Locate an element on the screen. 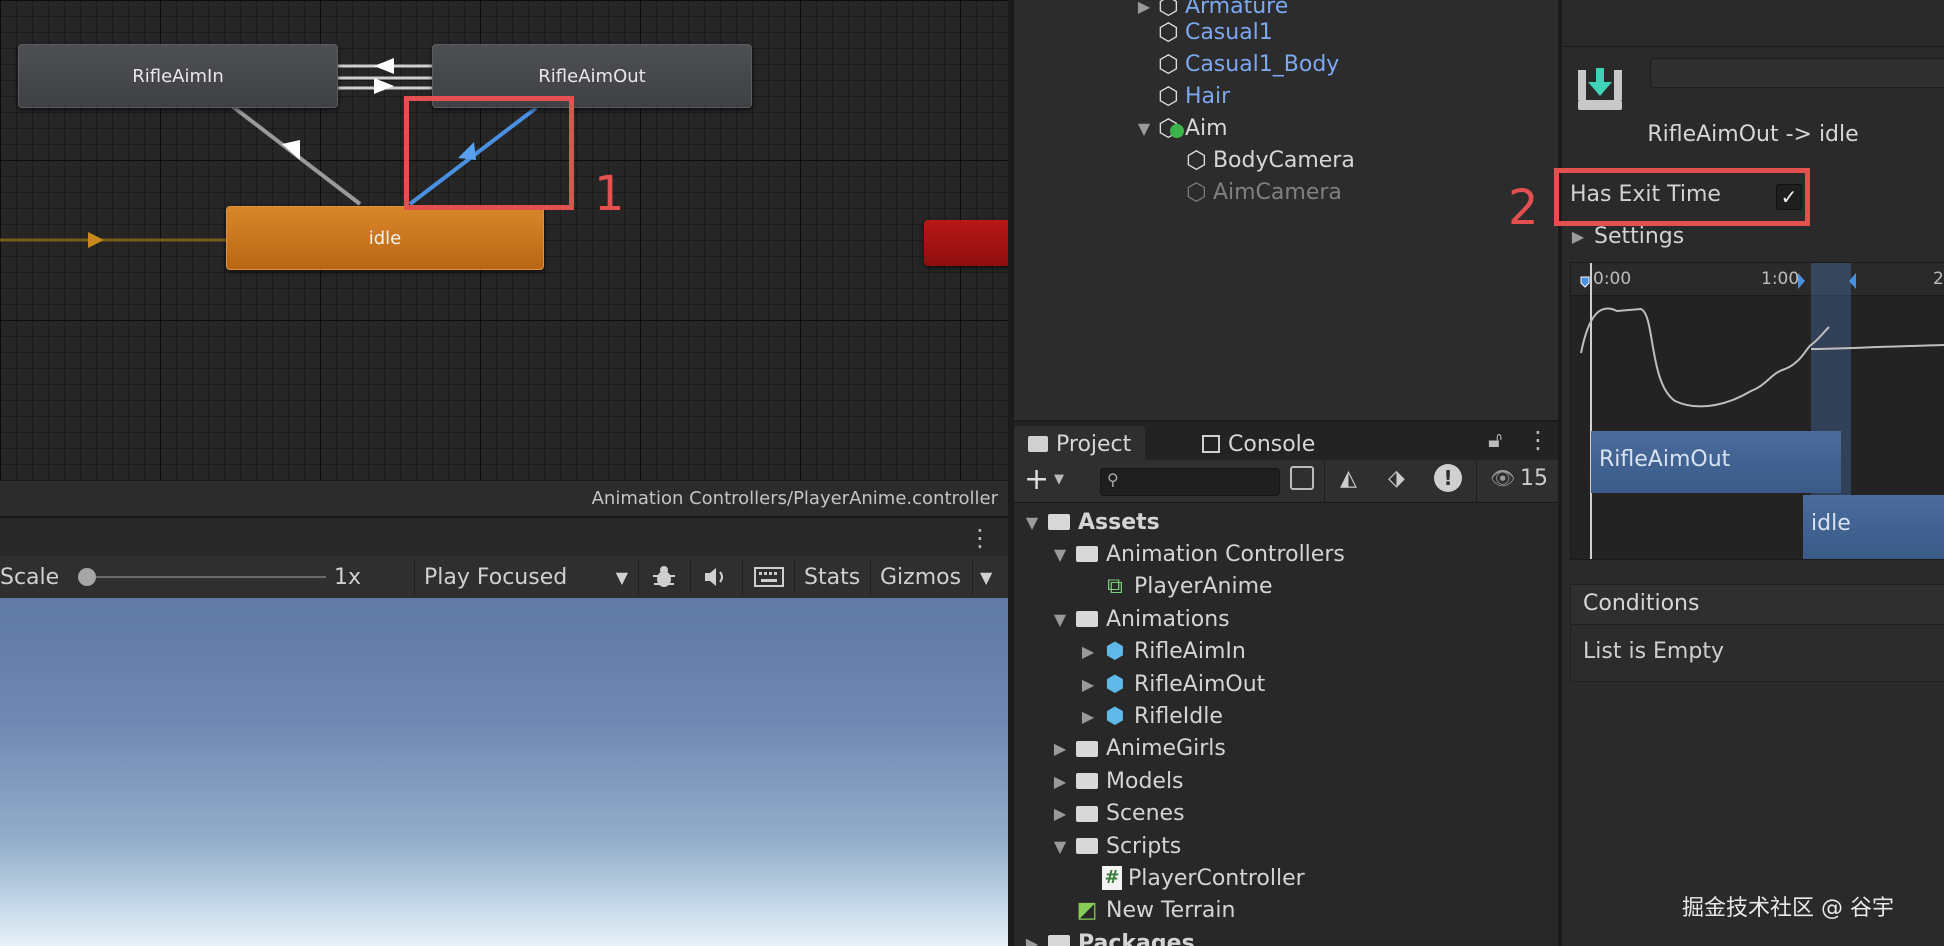 The image size is (1944, 946). state-rifle-aim-in: RifleAimIn is located at coordinates (178, 76).